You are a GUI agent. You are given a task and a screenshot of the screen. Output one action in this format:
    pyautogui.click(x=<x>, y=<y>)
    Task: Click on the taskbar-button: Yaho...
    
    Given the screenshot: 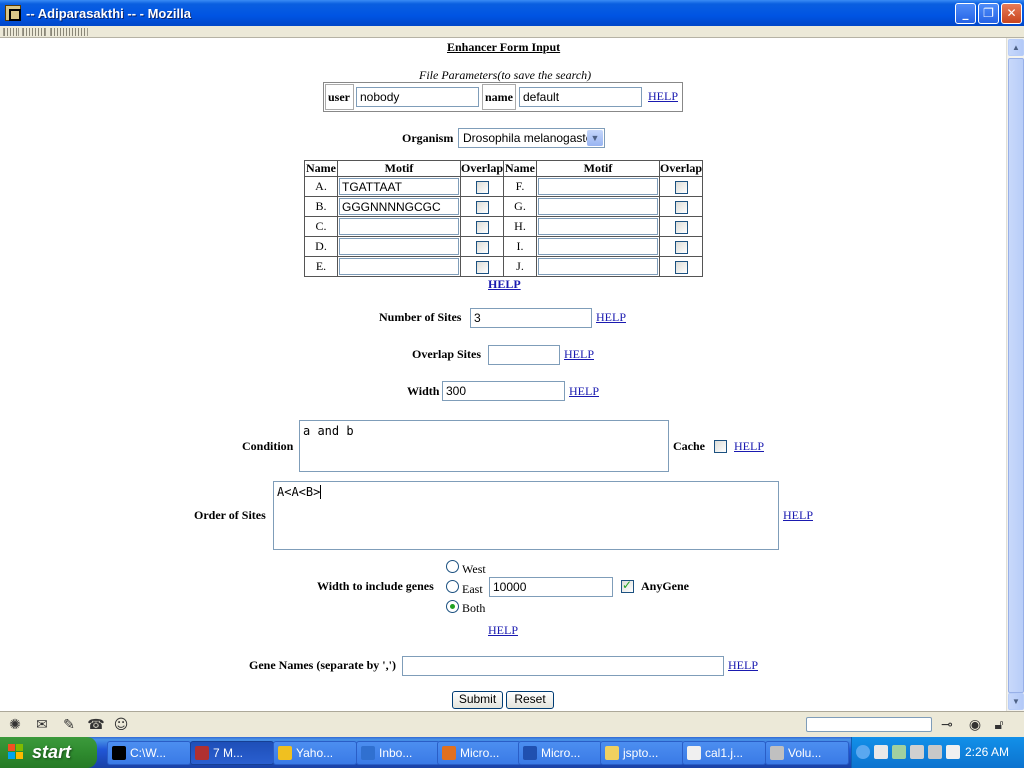 What is the action you would take?
    pyautogui.click(x=315, y=753)
    